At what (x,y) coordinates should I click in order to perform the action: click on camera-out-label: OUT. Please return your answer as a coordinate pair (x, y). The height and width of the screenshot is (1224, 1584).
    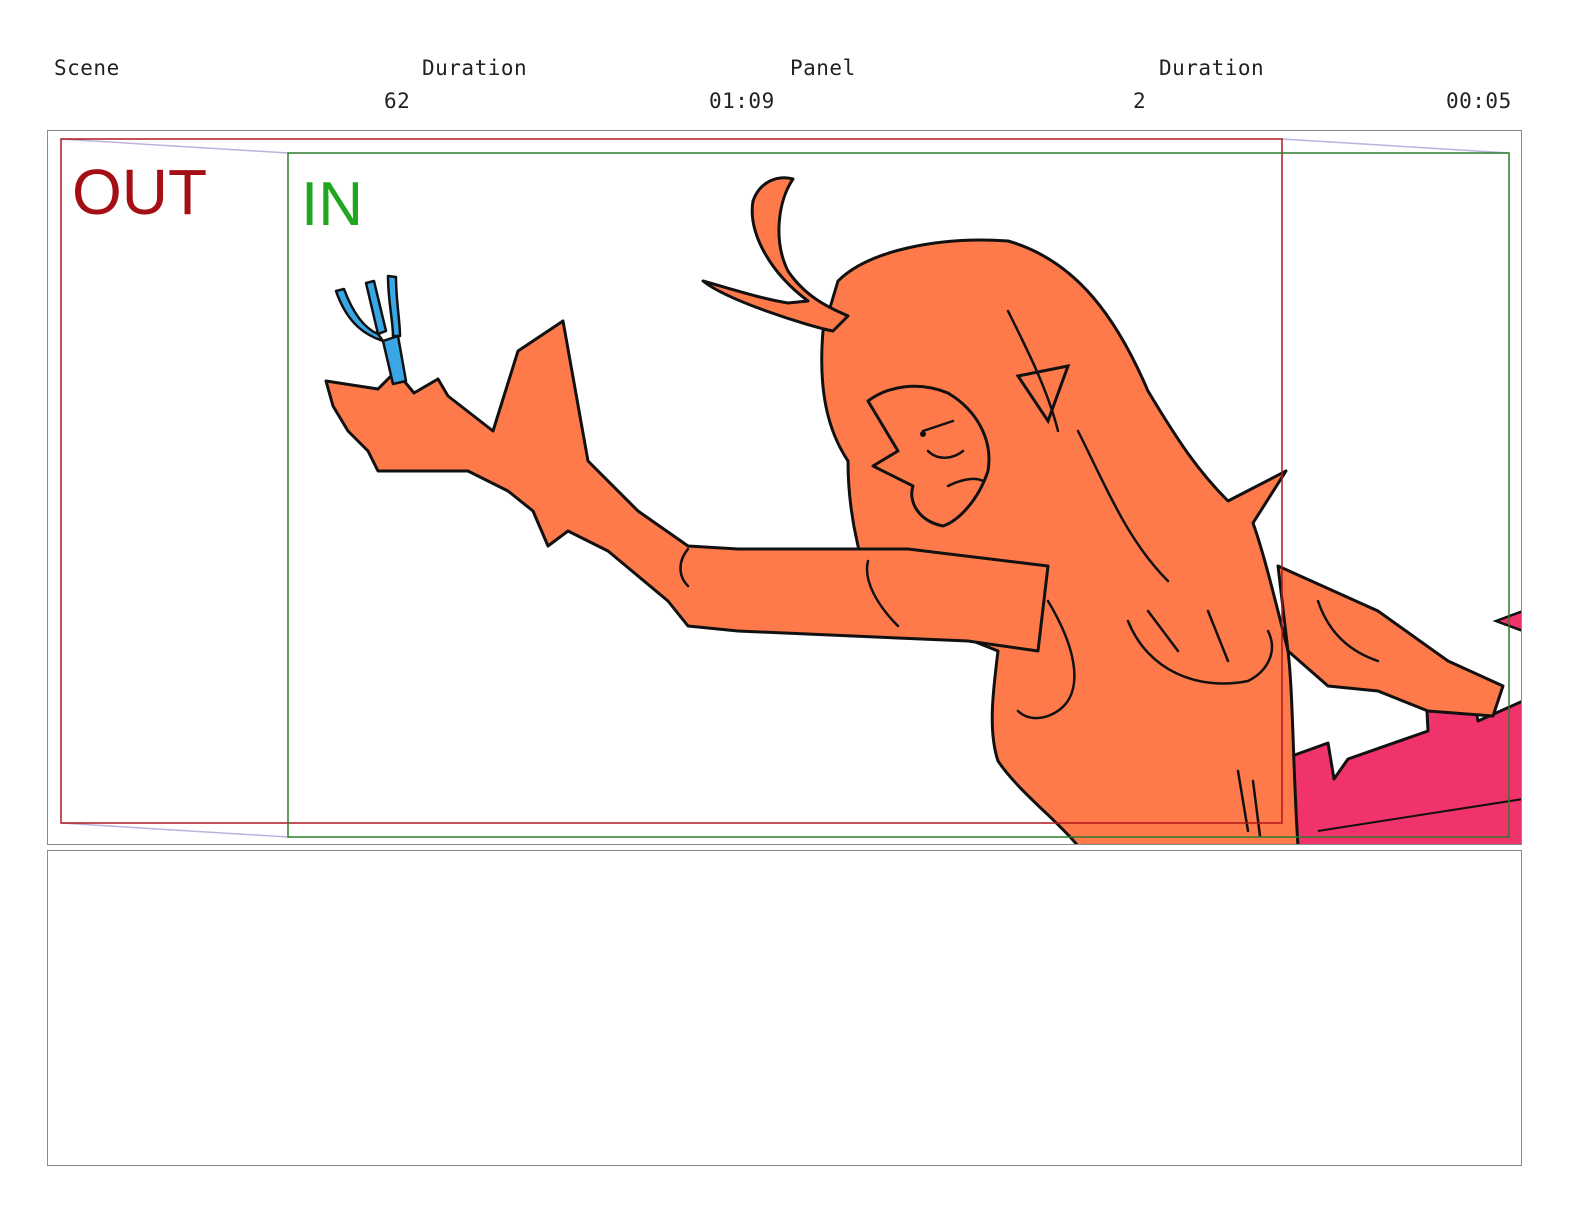
    Looking at the image, I should click on (140, 192).